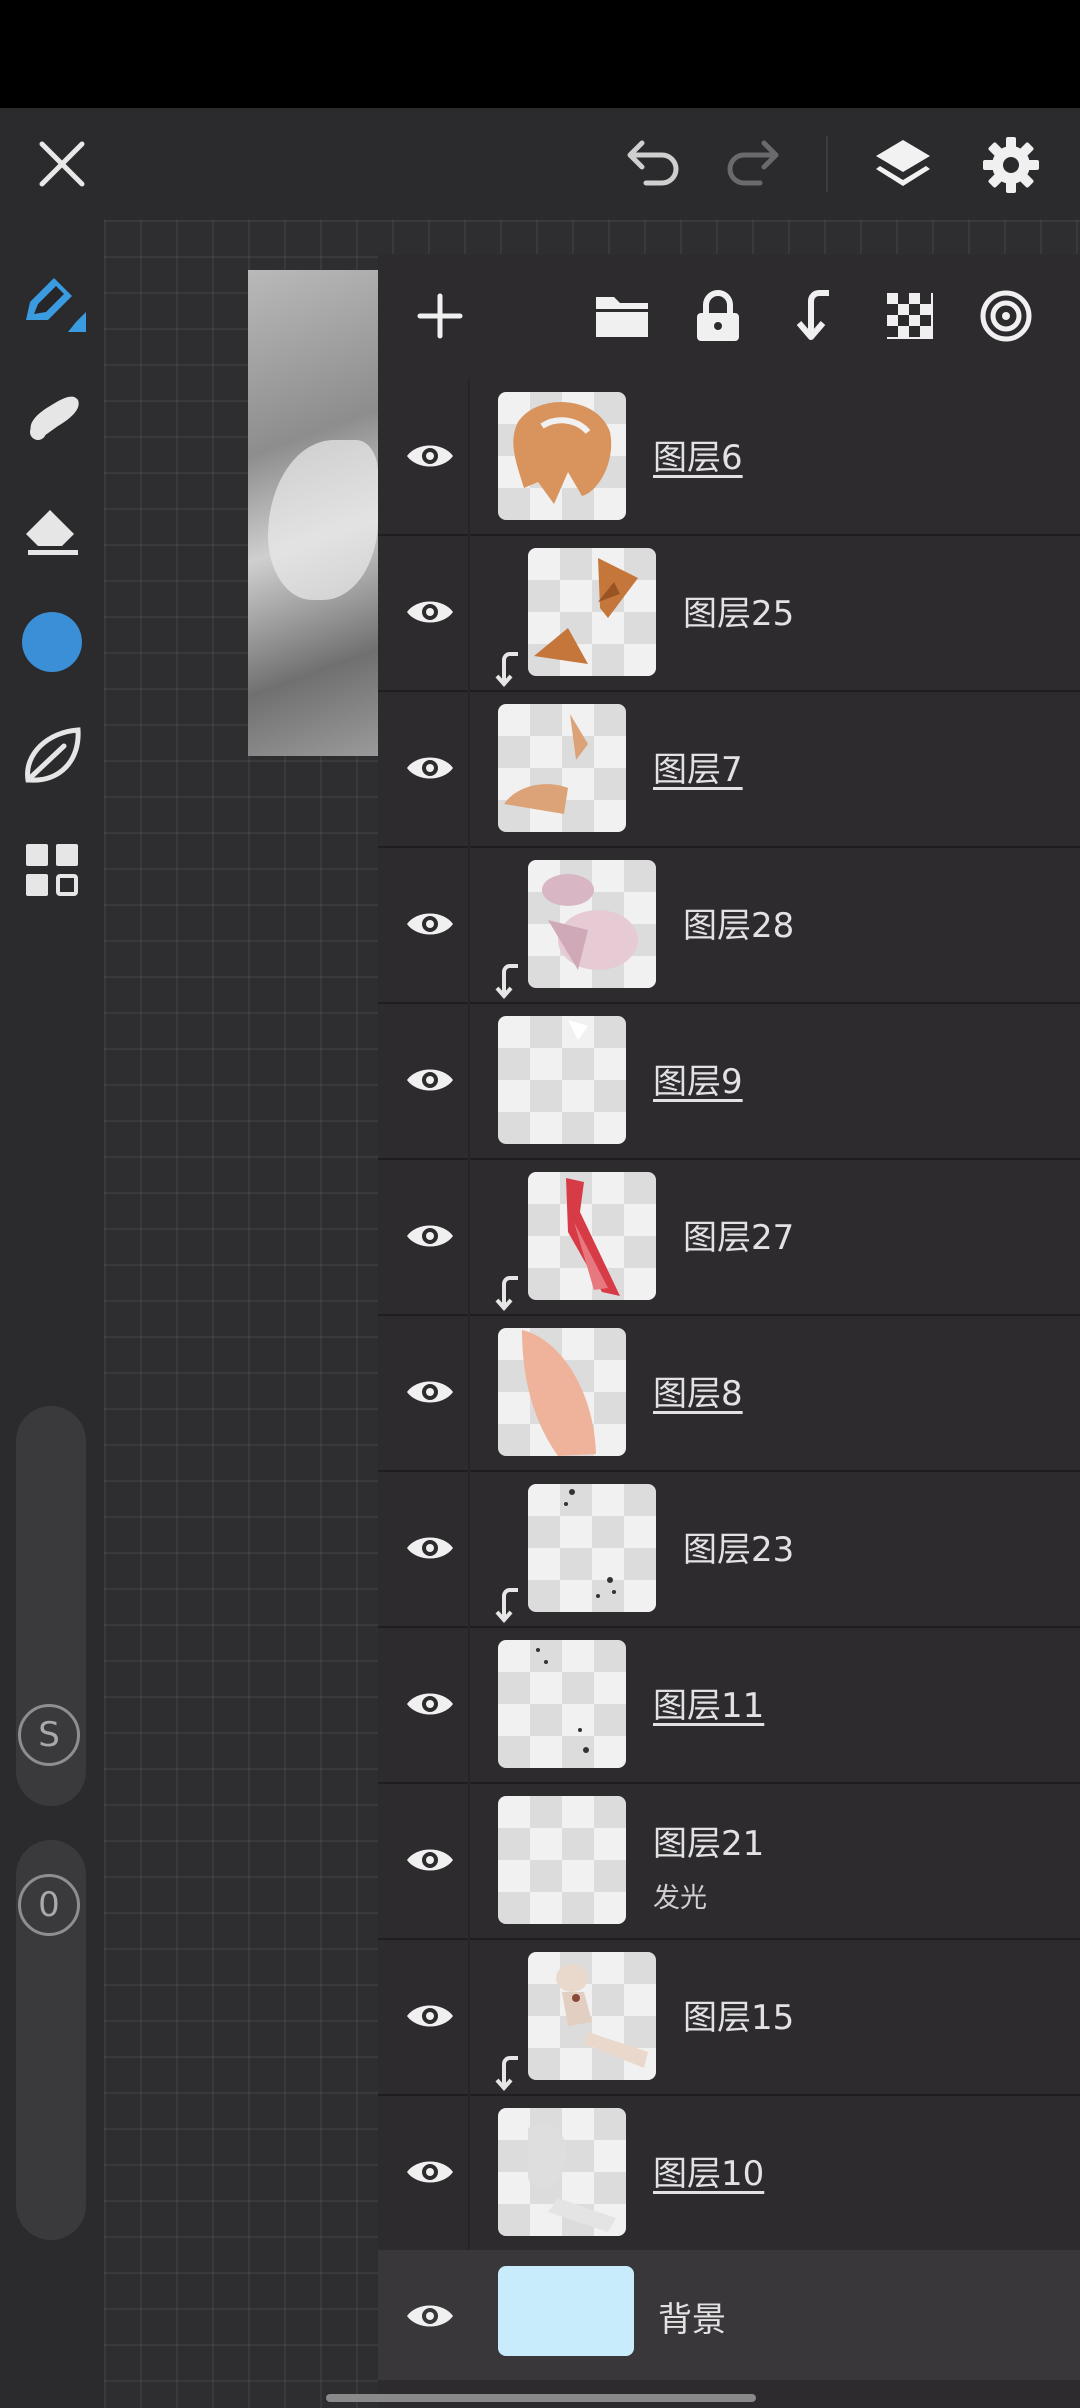 The height and width of the screenshot is (2408, 1080). I want to click on layers-icon, so click(903, 163).